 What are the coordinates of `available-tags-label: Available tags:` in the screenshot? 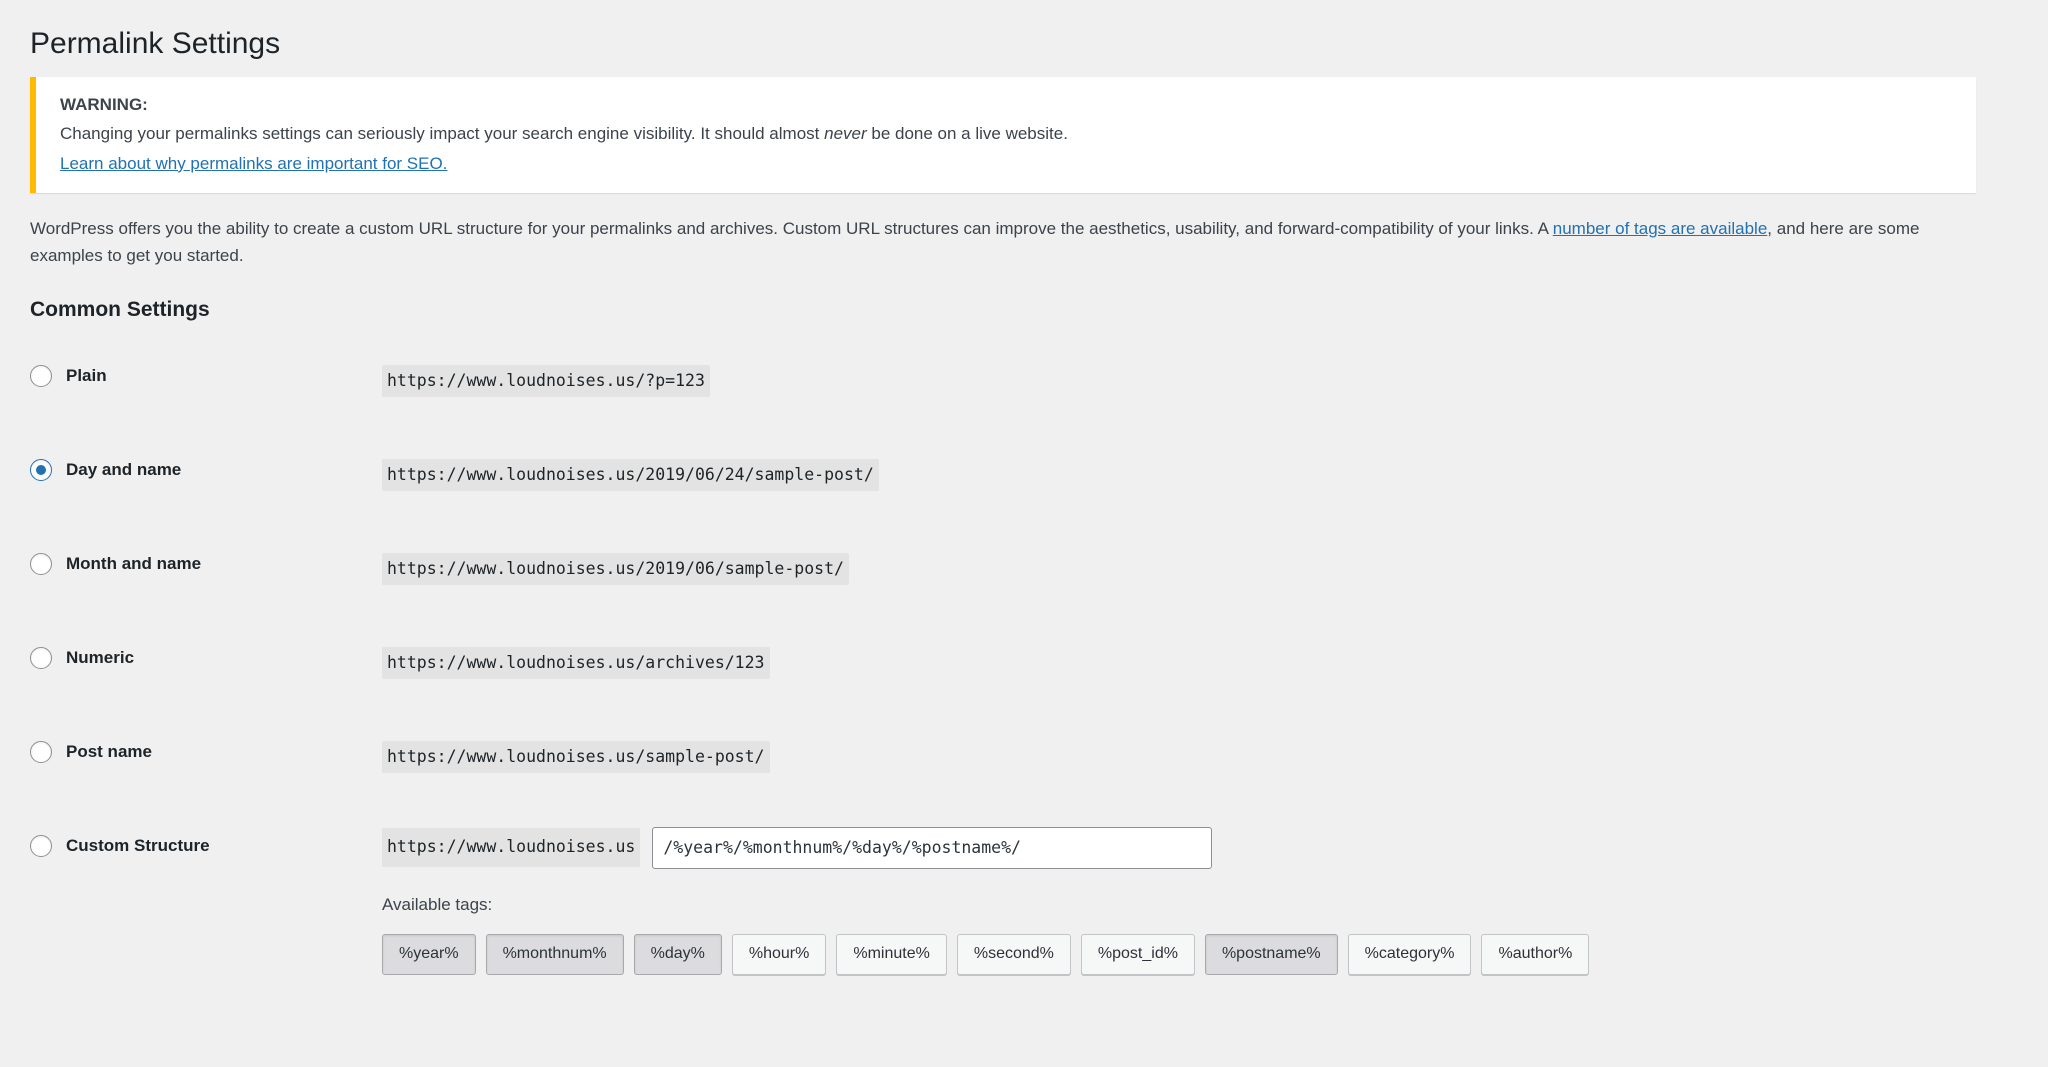 It's located at (437, 904).